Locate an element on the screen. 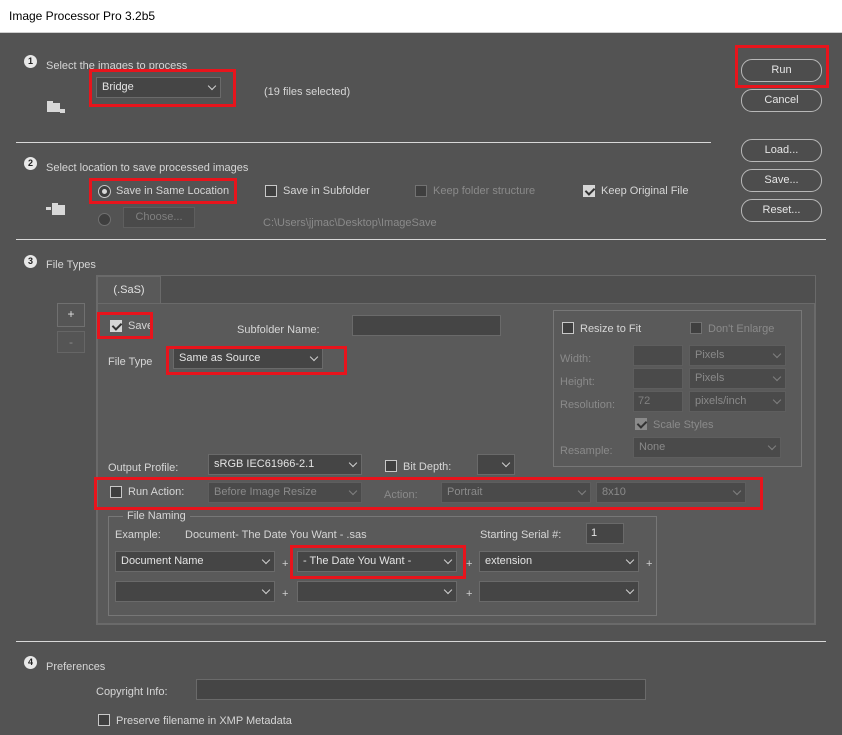 The image size is (842, 735). save-subfolder-label: Save in Subfolder is located at coordinates (326, 191).